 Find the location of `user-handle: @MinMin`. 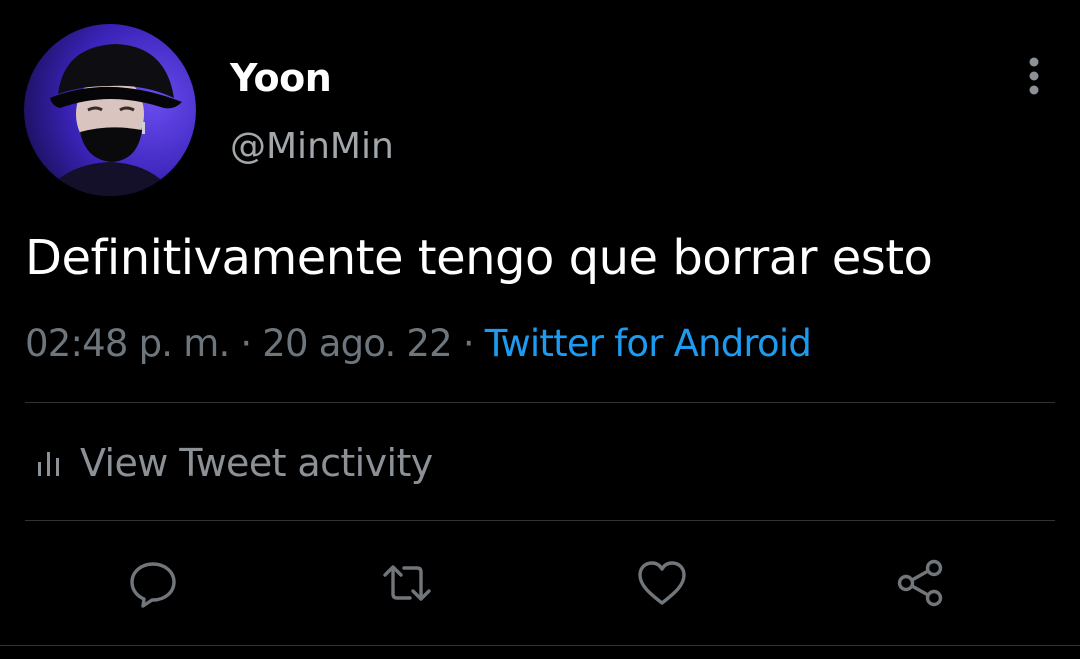

user-handle: @MinMin is located at coordinates (312, 146).